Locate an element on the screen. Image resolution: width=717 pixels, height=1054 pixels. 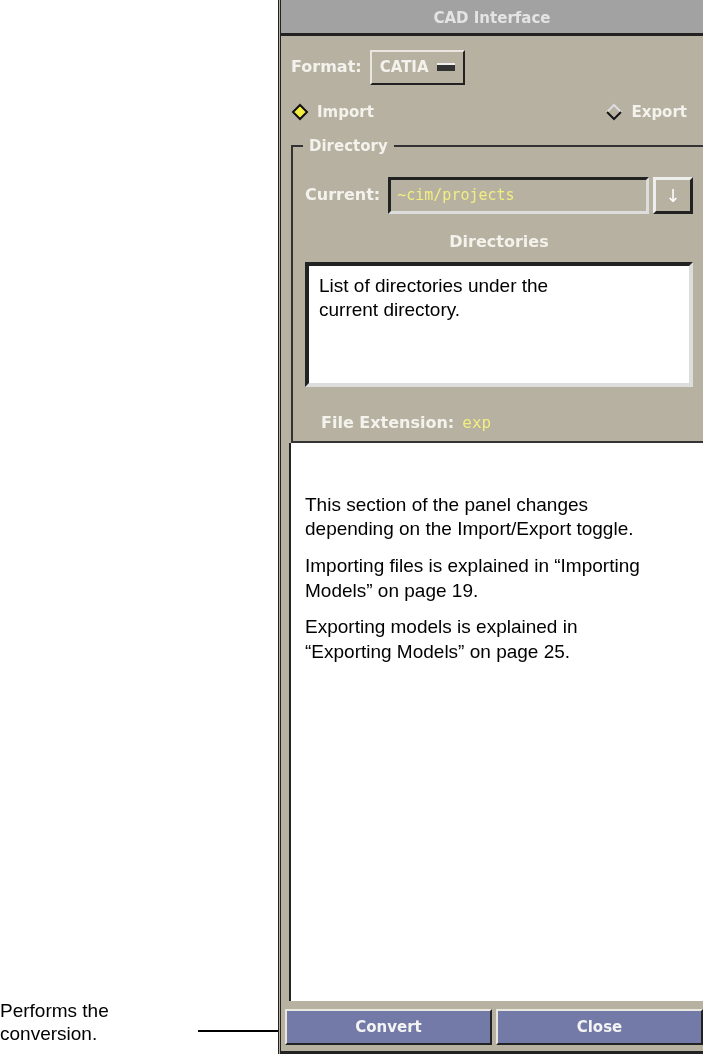
extension-label: File Extension: is located at coordinates (388, 422).